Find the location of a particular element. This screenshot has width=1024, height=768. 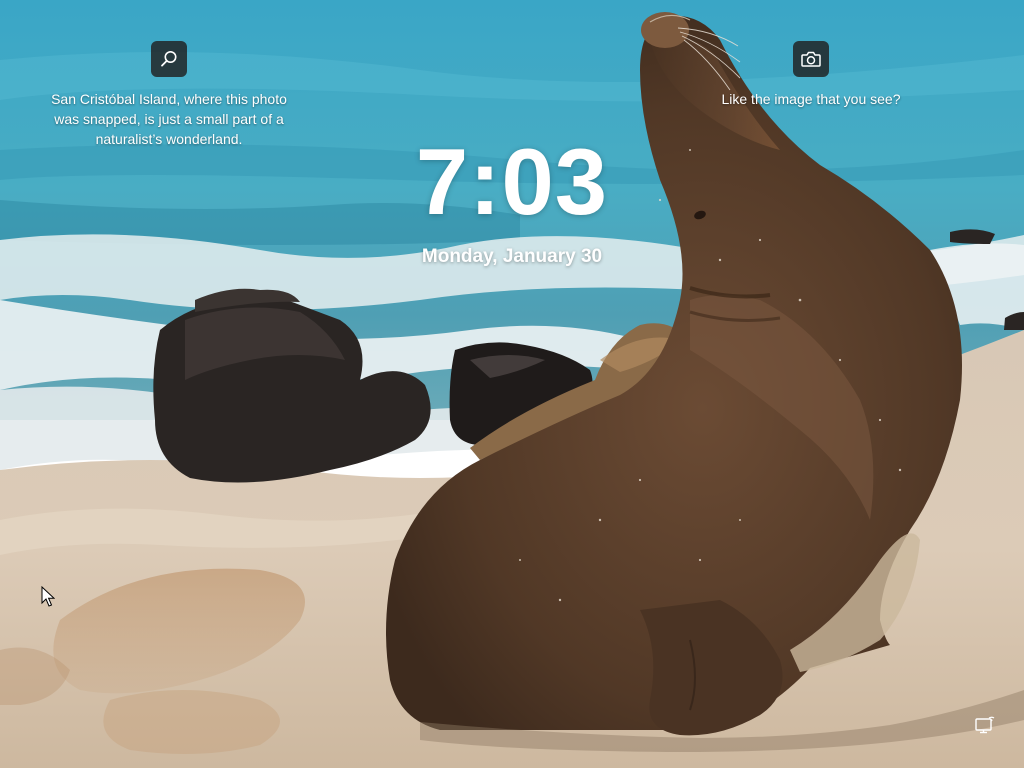

search-icon is located at coordinates (169, 59).